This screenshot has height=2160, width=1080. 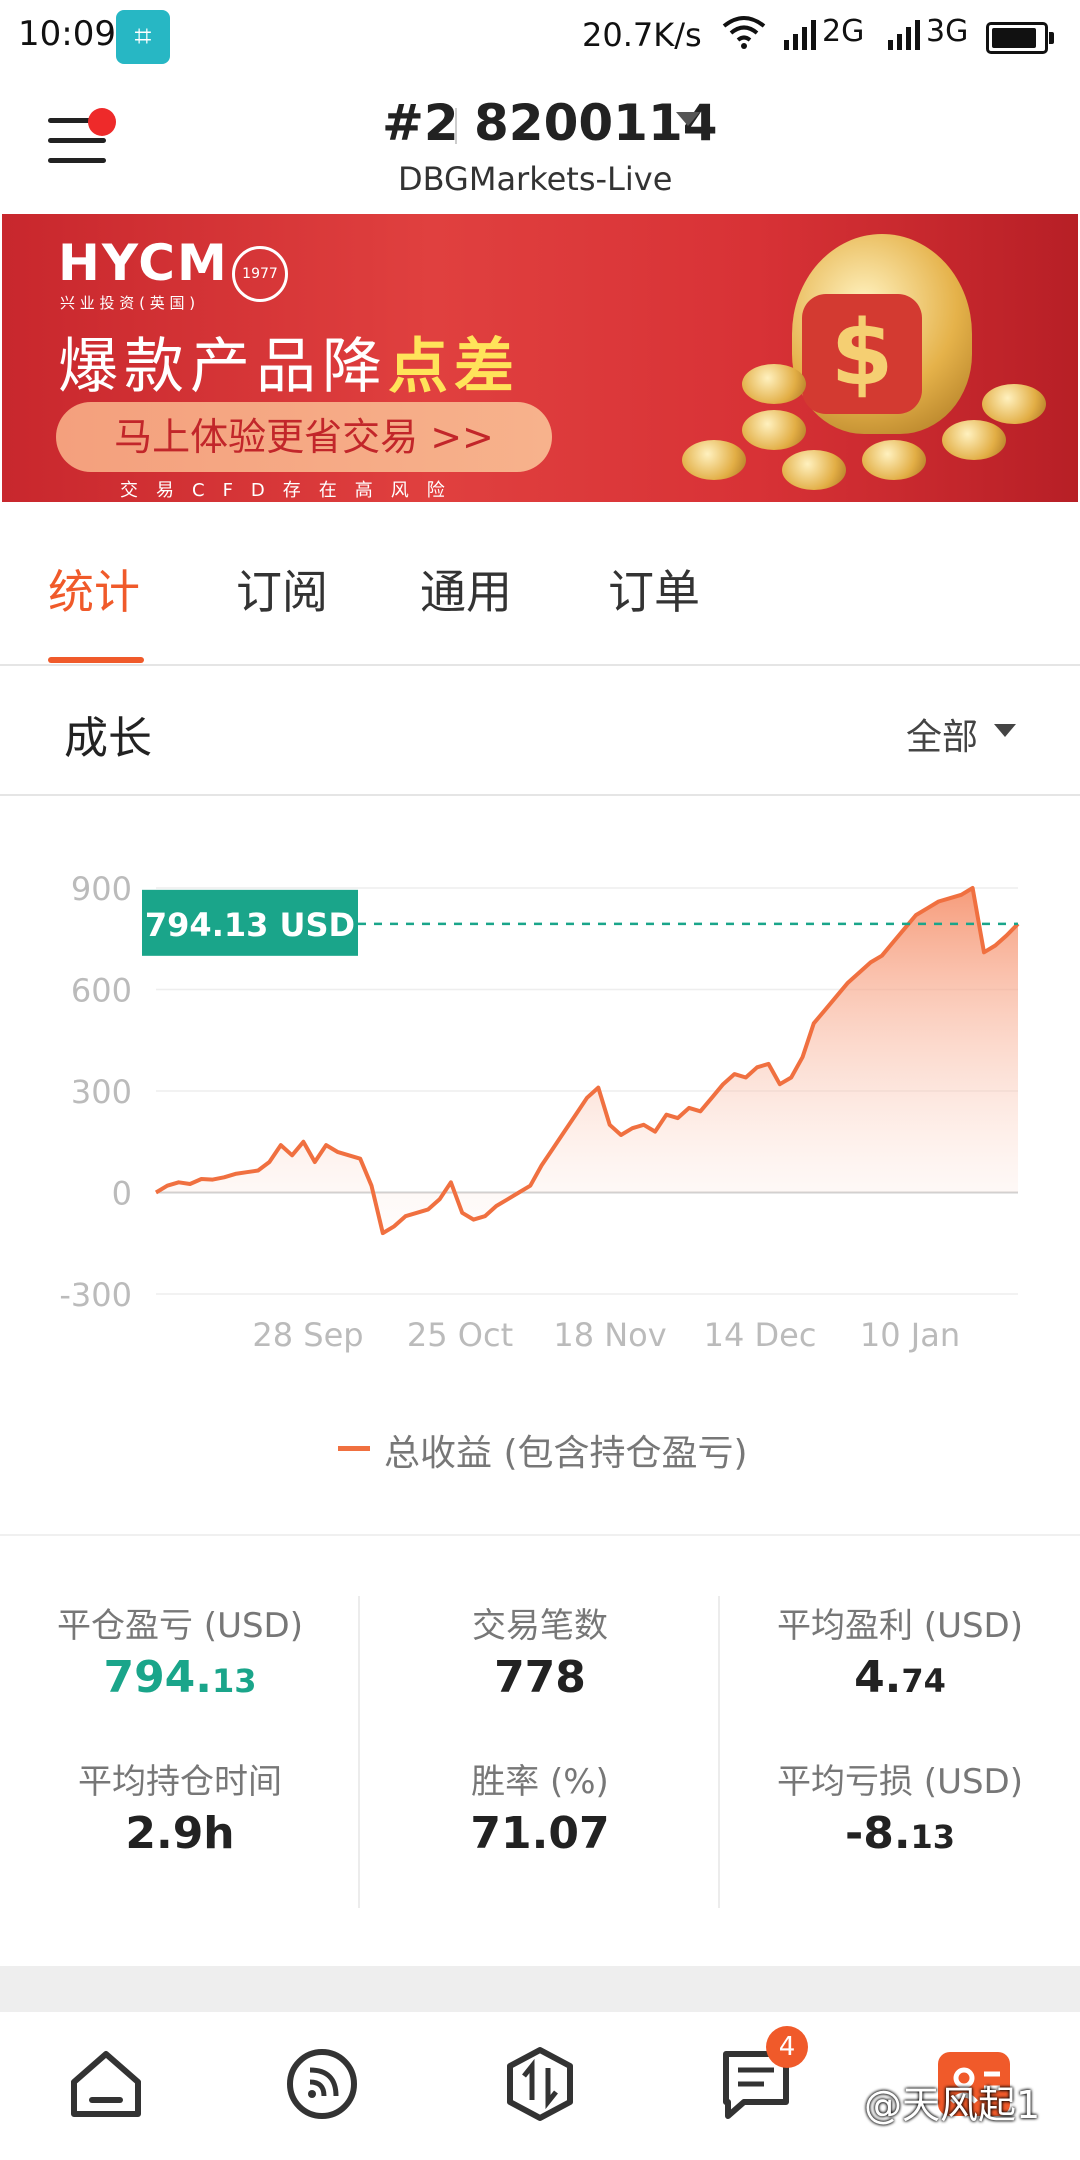 What do you see at coordinates (128, 303) in the screenshot?
I see `banner-logo-sub: 兴 业 投 资 ( 英 国 )` at bounding box center [128, 303].